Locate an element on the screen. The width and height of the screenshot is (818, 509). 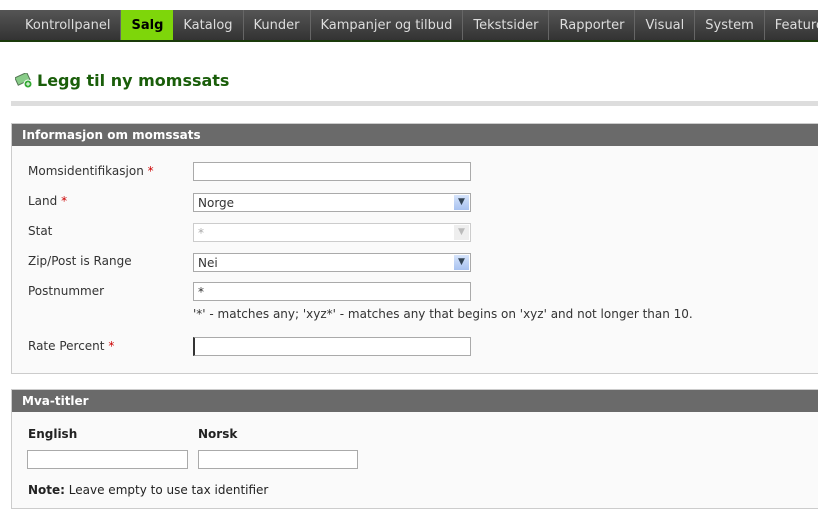
nav-katalog: Katalog is located at coordinates (208, 25).